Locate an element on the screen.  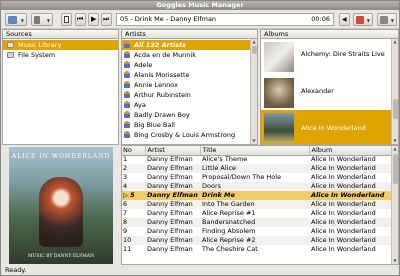
open-button: ▼ is located at coordinates (16, 19).